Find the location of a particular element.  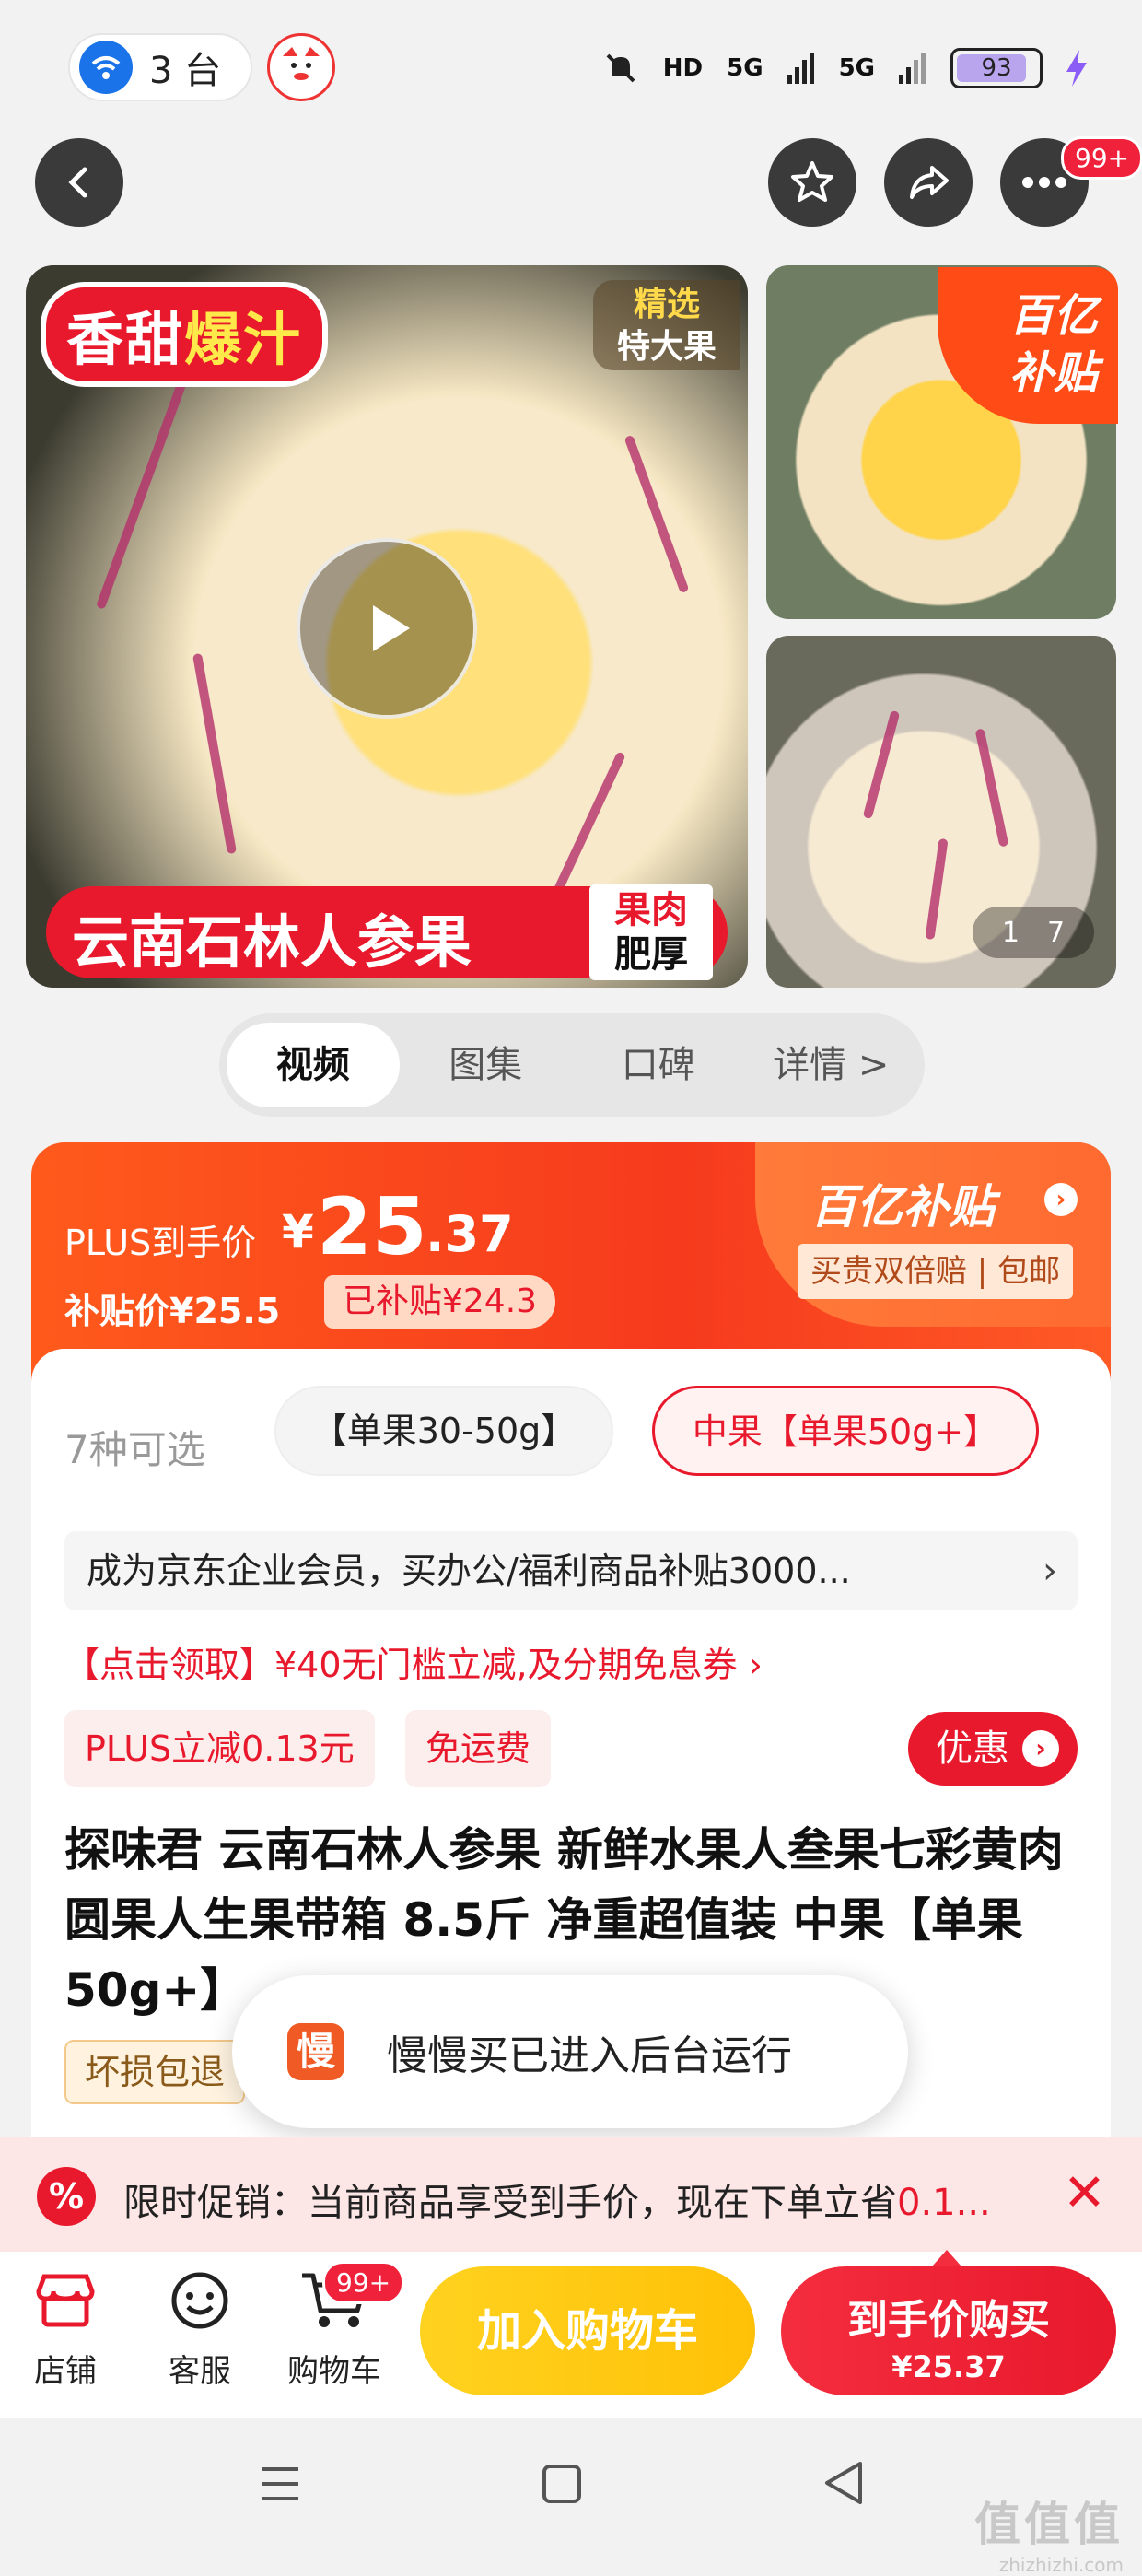

watermark: 值值值 zhizhizhi.com is located at coordinates (1049, 2532).